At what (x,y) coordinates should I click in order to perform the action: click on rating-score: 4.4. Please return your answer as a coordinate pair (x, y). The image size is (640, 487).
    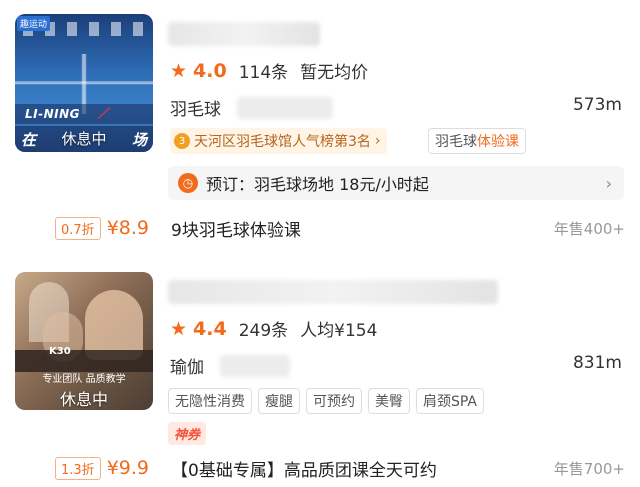
    Looking at the image, I should click on (210, 328).